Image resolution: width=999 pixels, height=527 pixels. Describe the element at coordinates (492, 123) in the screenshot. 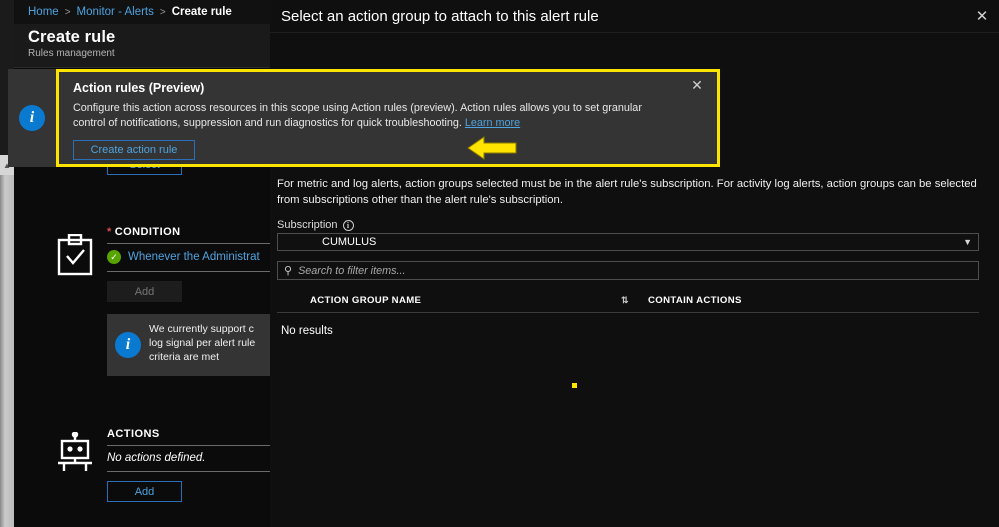

I see `learn-more-link: Learn more` at that location.